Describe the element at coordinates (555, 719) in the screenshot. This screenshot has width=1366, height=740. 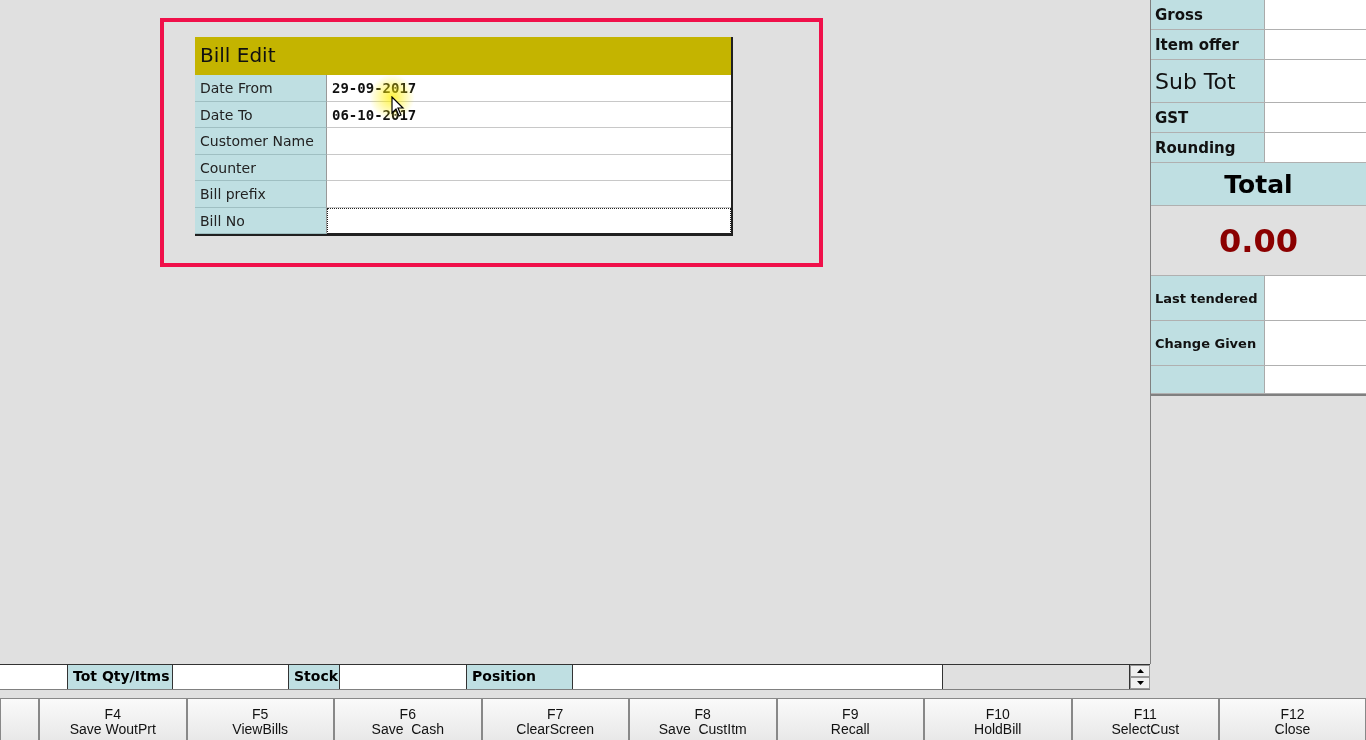
I see `function-key-button: F7 ClearScreen` at that location.